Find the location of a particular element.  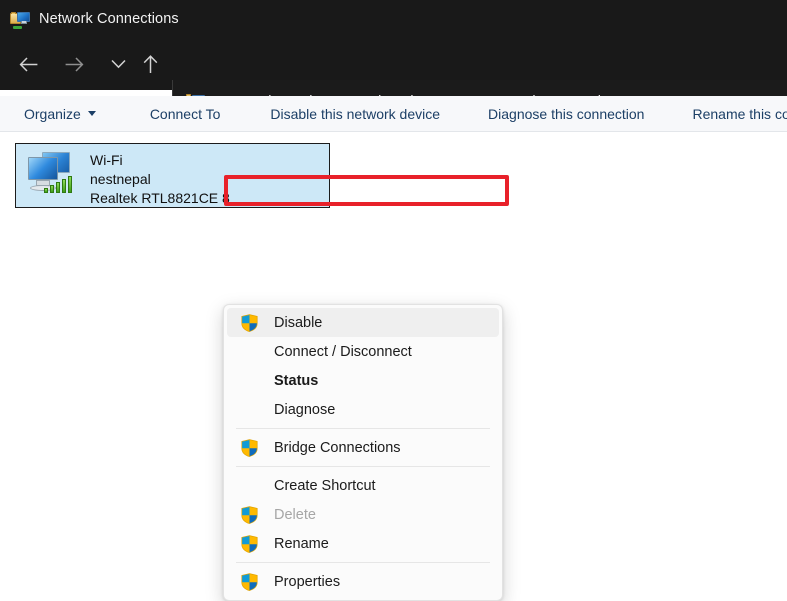

context-menu-label: Bridge Connections is located at coordinates (337, 447).